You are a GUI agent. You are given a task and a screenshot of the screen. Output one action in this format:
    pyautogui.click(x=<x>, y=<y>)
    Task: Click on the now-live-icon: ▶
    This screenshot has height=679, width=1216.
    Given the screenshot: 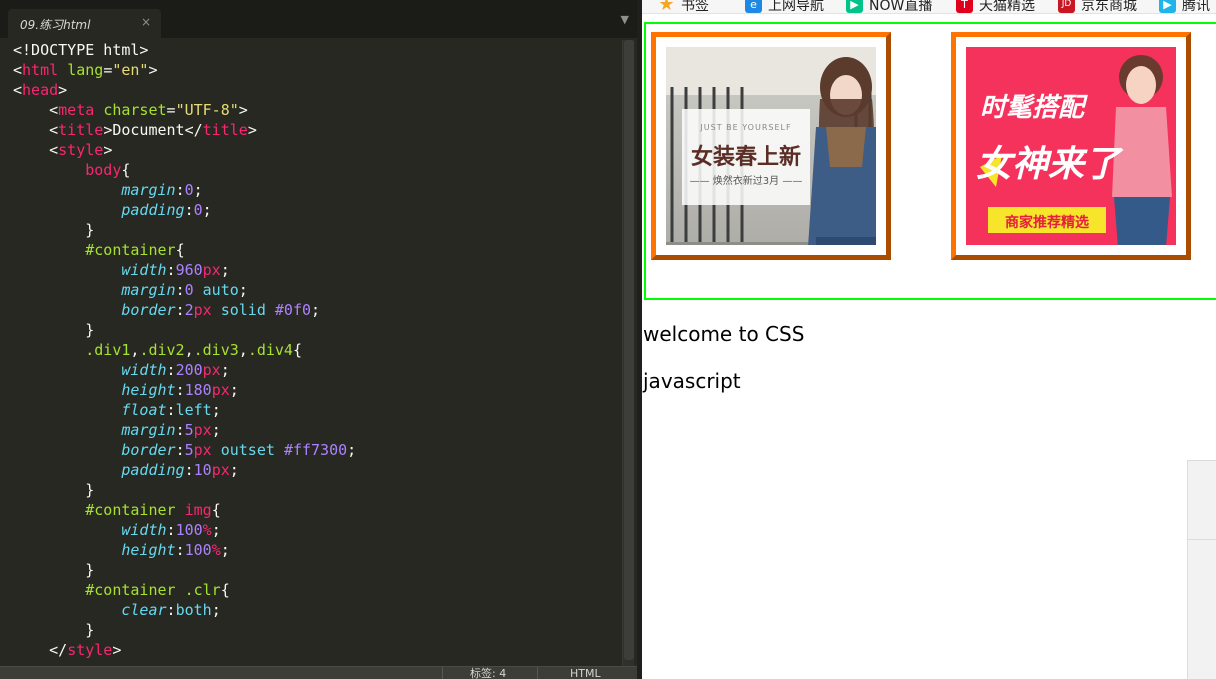 What is the action you would take?
    pyautogui.click(x=854, y=6)
    